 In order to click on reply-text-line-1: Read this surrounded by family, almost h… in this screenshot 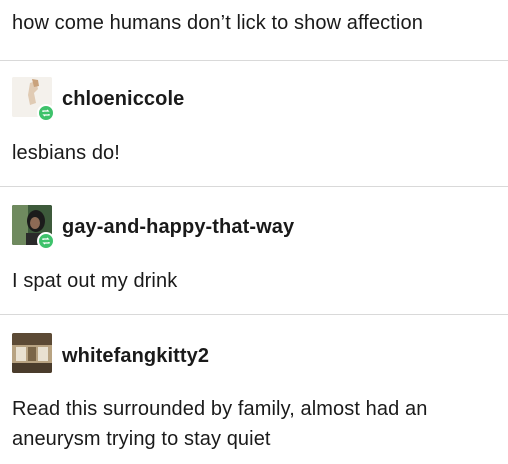, I will do `click(220, 409)`.